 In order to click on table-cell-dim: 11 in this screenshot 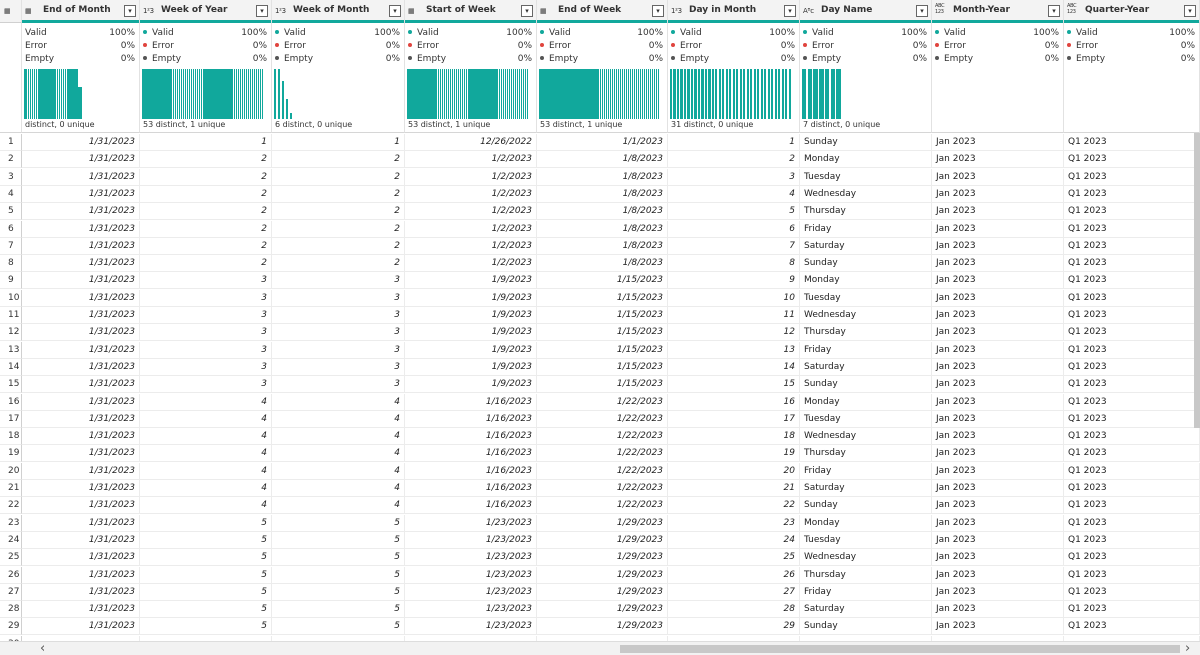, I will do `click(734, 315)`.